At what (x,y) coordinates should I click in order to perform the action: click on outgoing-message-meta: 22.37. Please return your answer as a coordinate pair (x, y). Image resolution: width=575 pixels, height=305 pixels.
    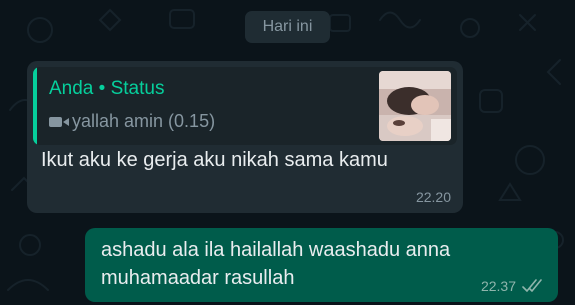
    Looking at the image, I should click on (512, 286).